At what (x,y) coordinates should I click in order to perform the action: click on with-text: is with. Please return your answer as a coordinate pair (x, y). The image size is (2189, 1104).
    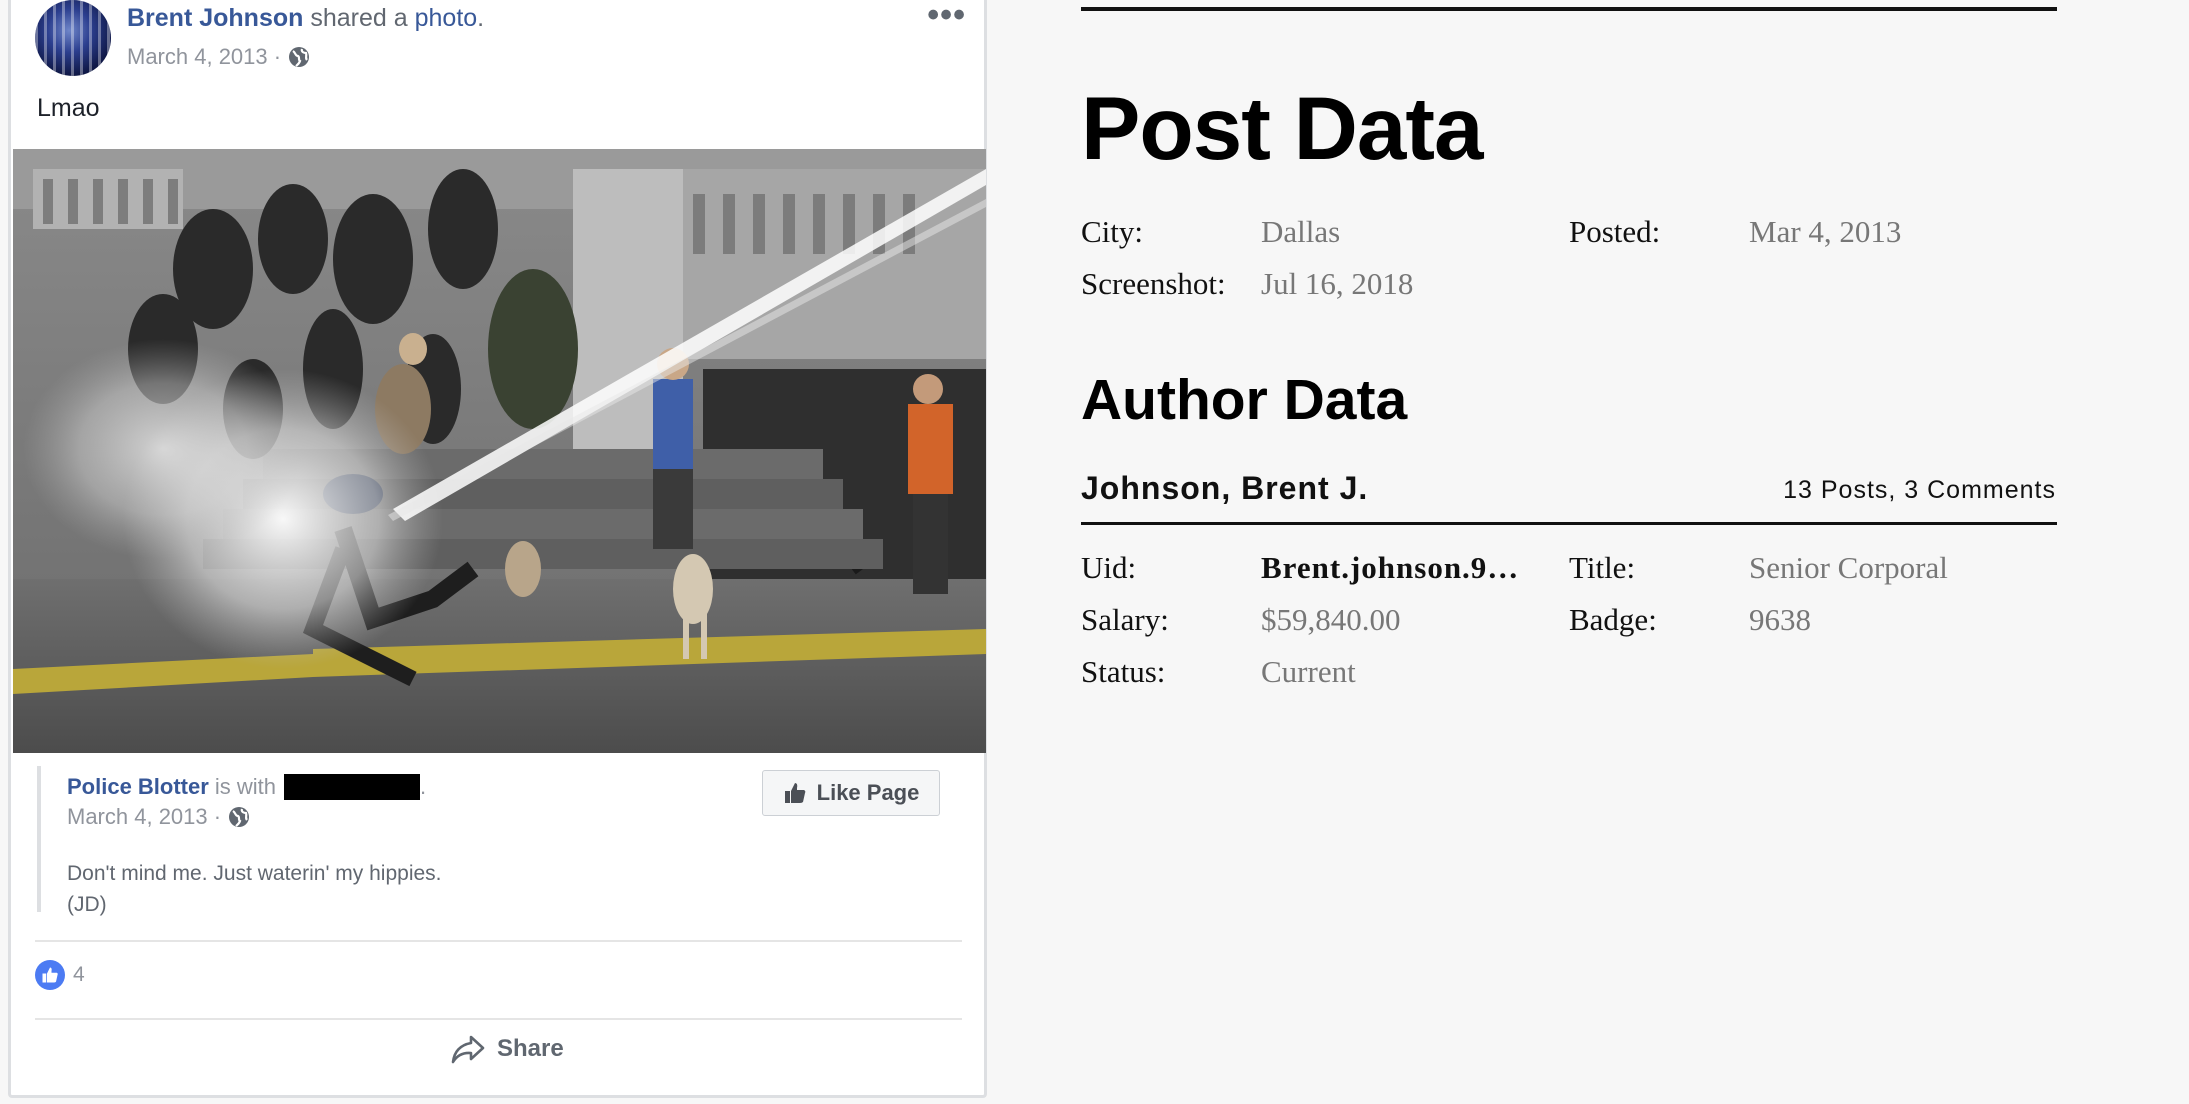
    Looking at the image, I should click on (245, 786).